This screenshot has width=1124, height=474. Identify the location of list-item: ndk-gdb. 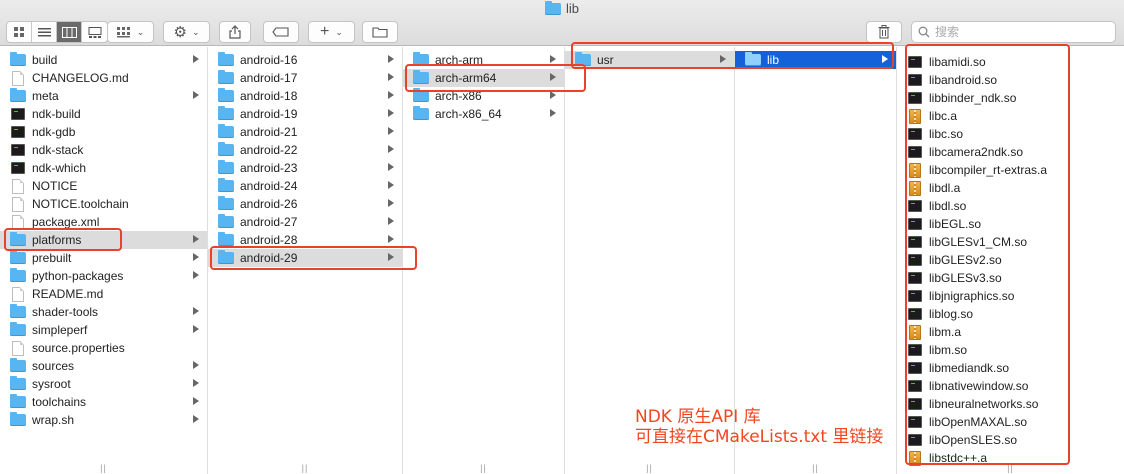
(103, 132).